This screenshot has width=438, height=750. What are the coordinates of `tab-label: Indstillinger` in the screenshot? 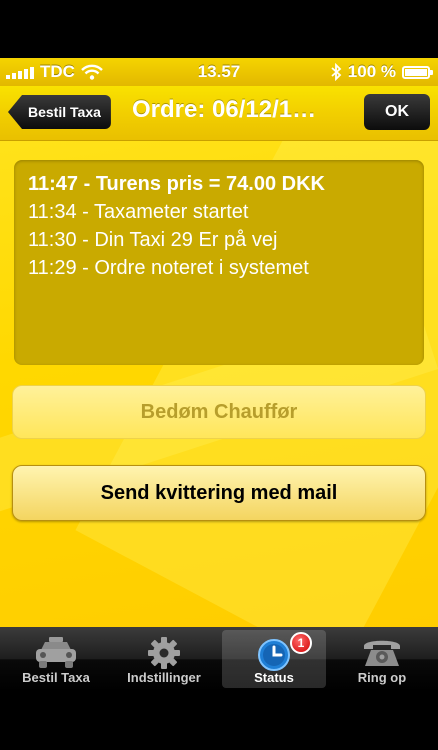 It's located at (164, 677).